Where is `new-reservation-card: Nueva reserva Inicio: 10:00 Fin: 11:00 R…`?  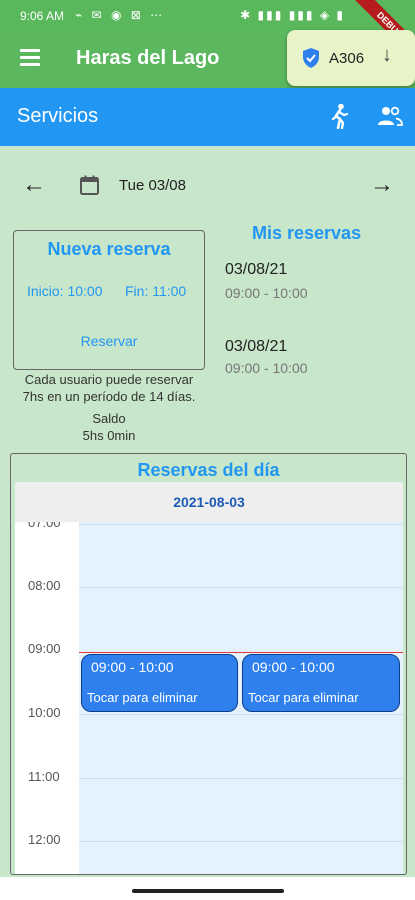 new-reservation-card: Nueva reserva Inicio: 10:00 Fin: 11:00 R… is located at coordinates (109, 300).